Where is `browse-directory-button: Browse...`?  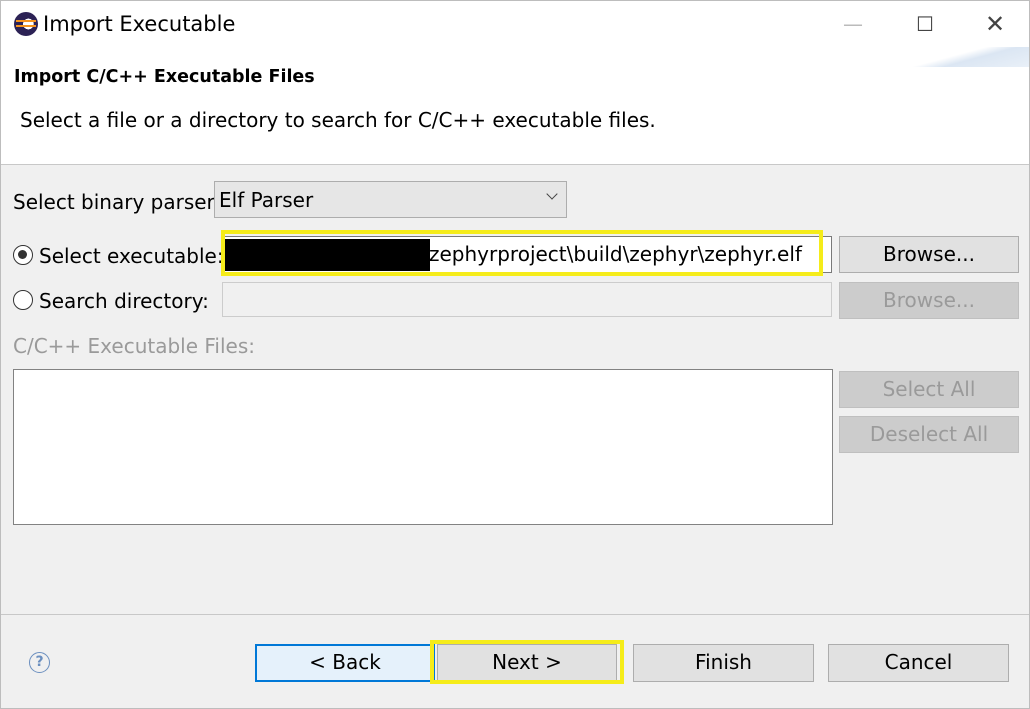
browse-directory-button: Browse... is located at coordinates (929, 300).